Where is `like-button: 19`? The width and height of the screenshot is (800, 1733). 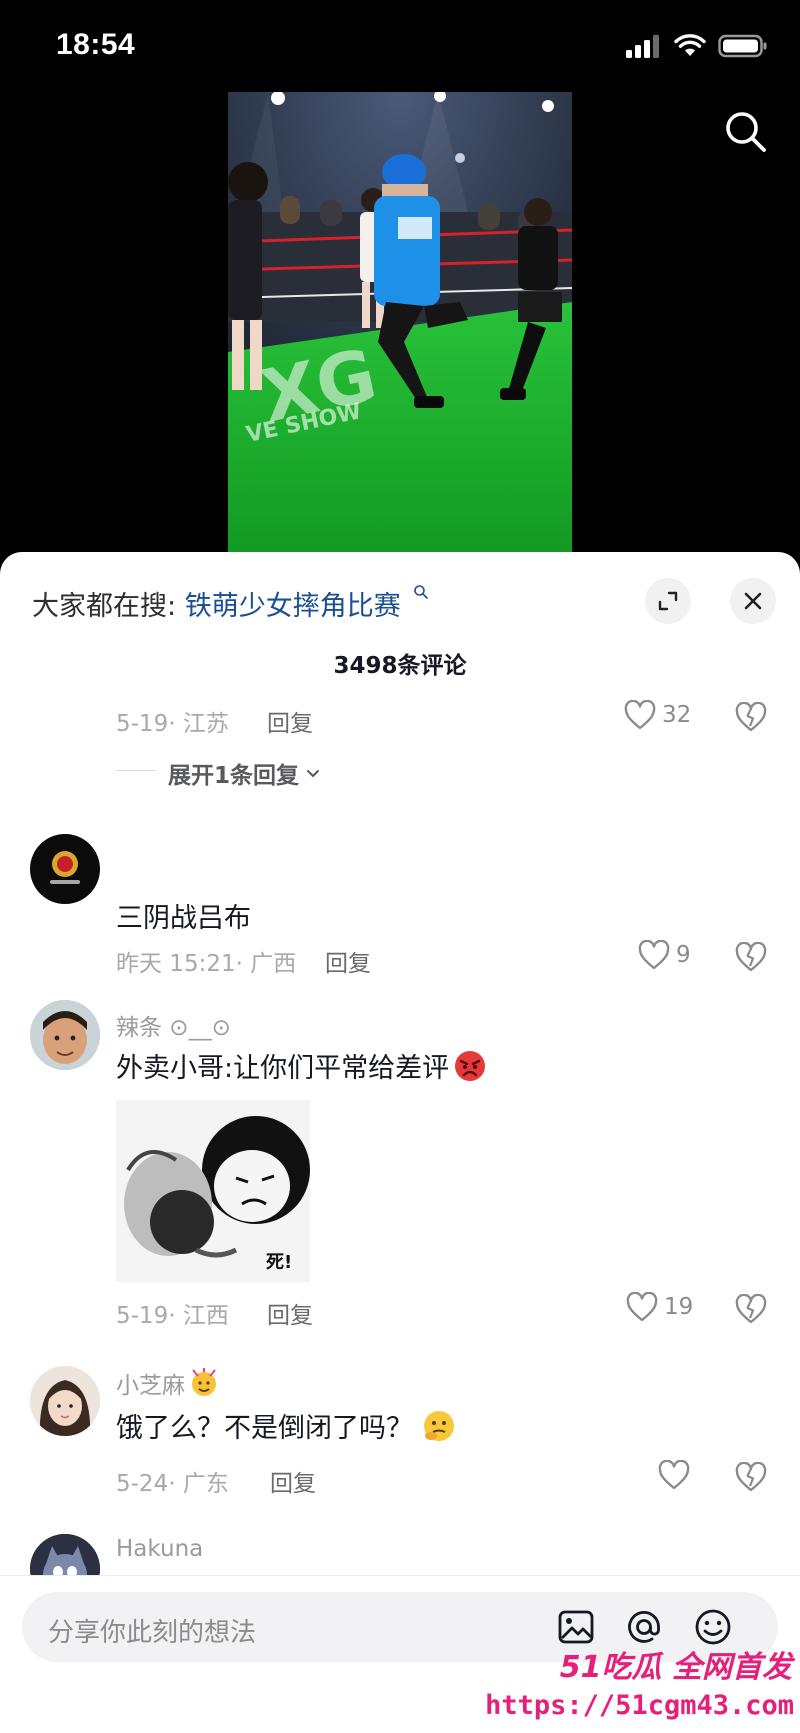
like-button: 19 is located at coordinates (659, 1307).